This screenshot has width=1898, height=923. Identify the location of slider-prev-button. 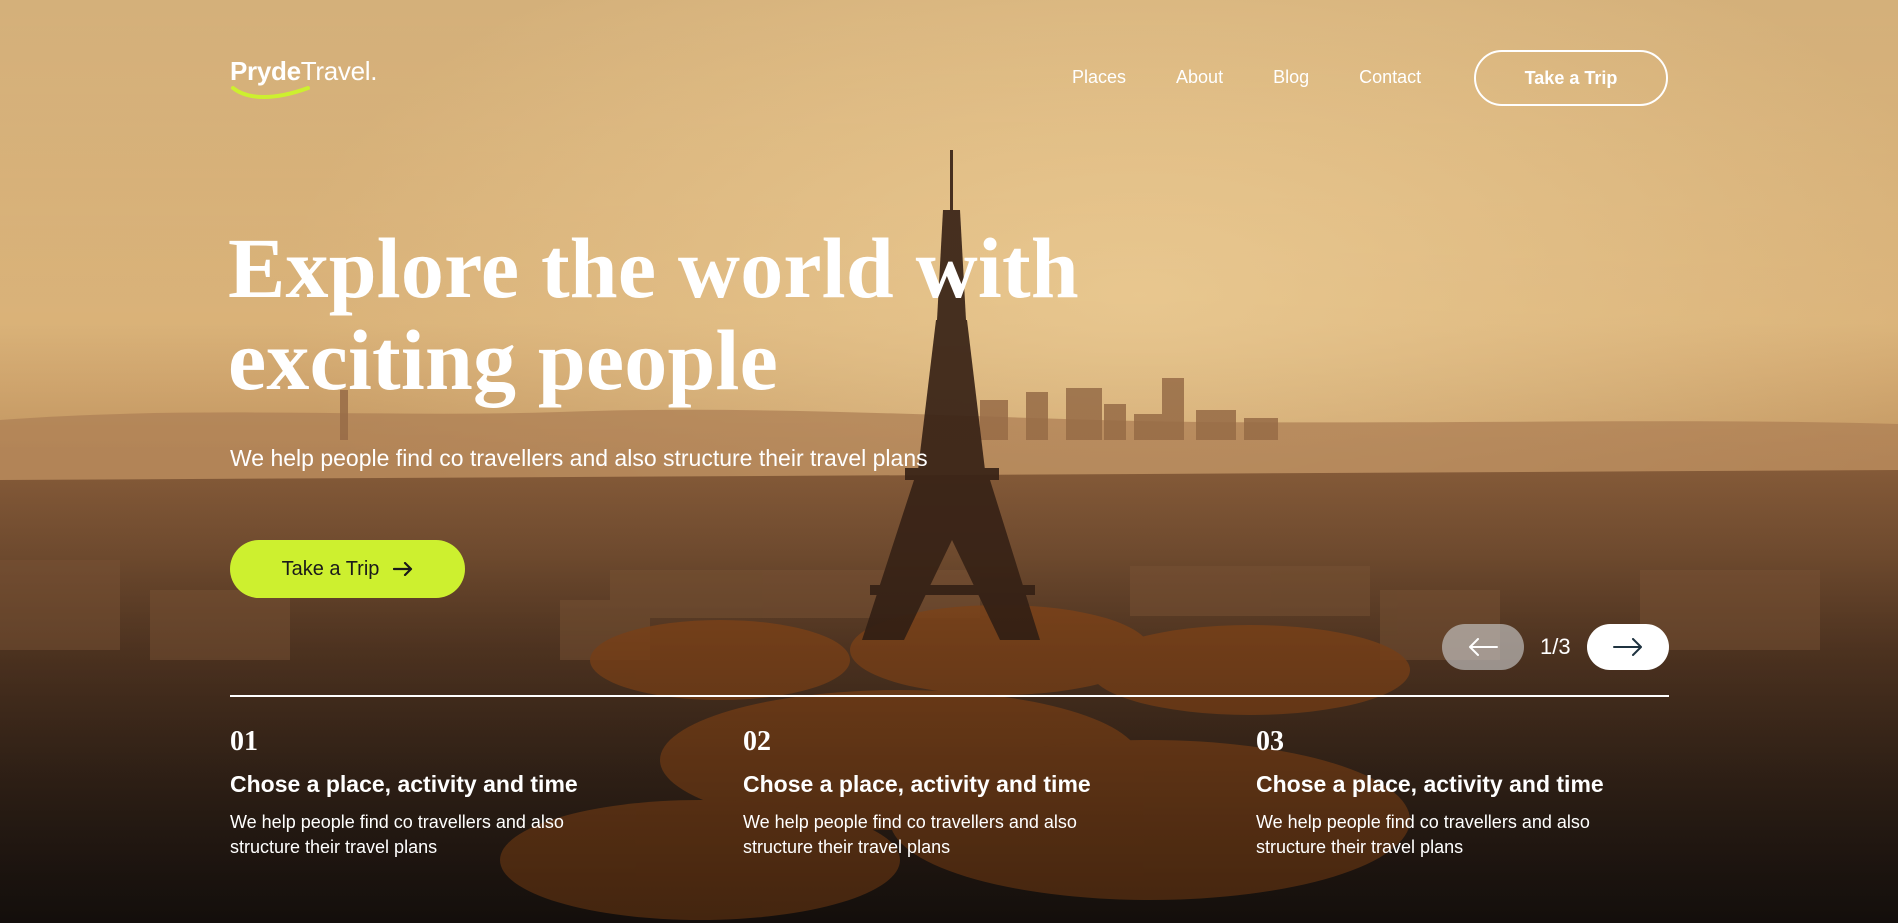
(1483, 647).